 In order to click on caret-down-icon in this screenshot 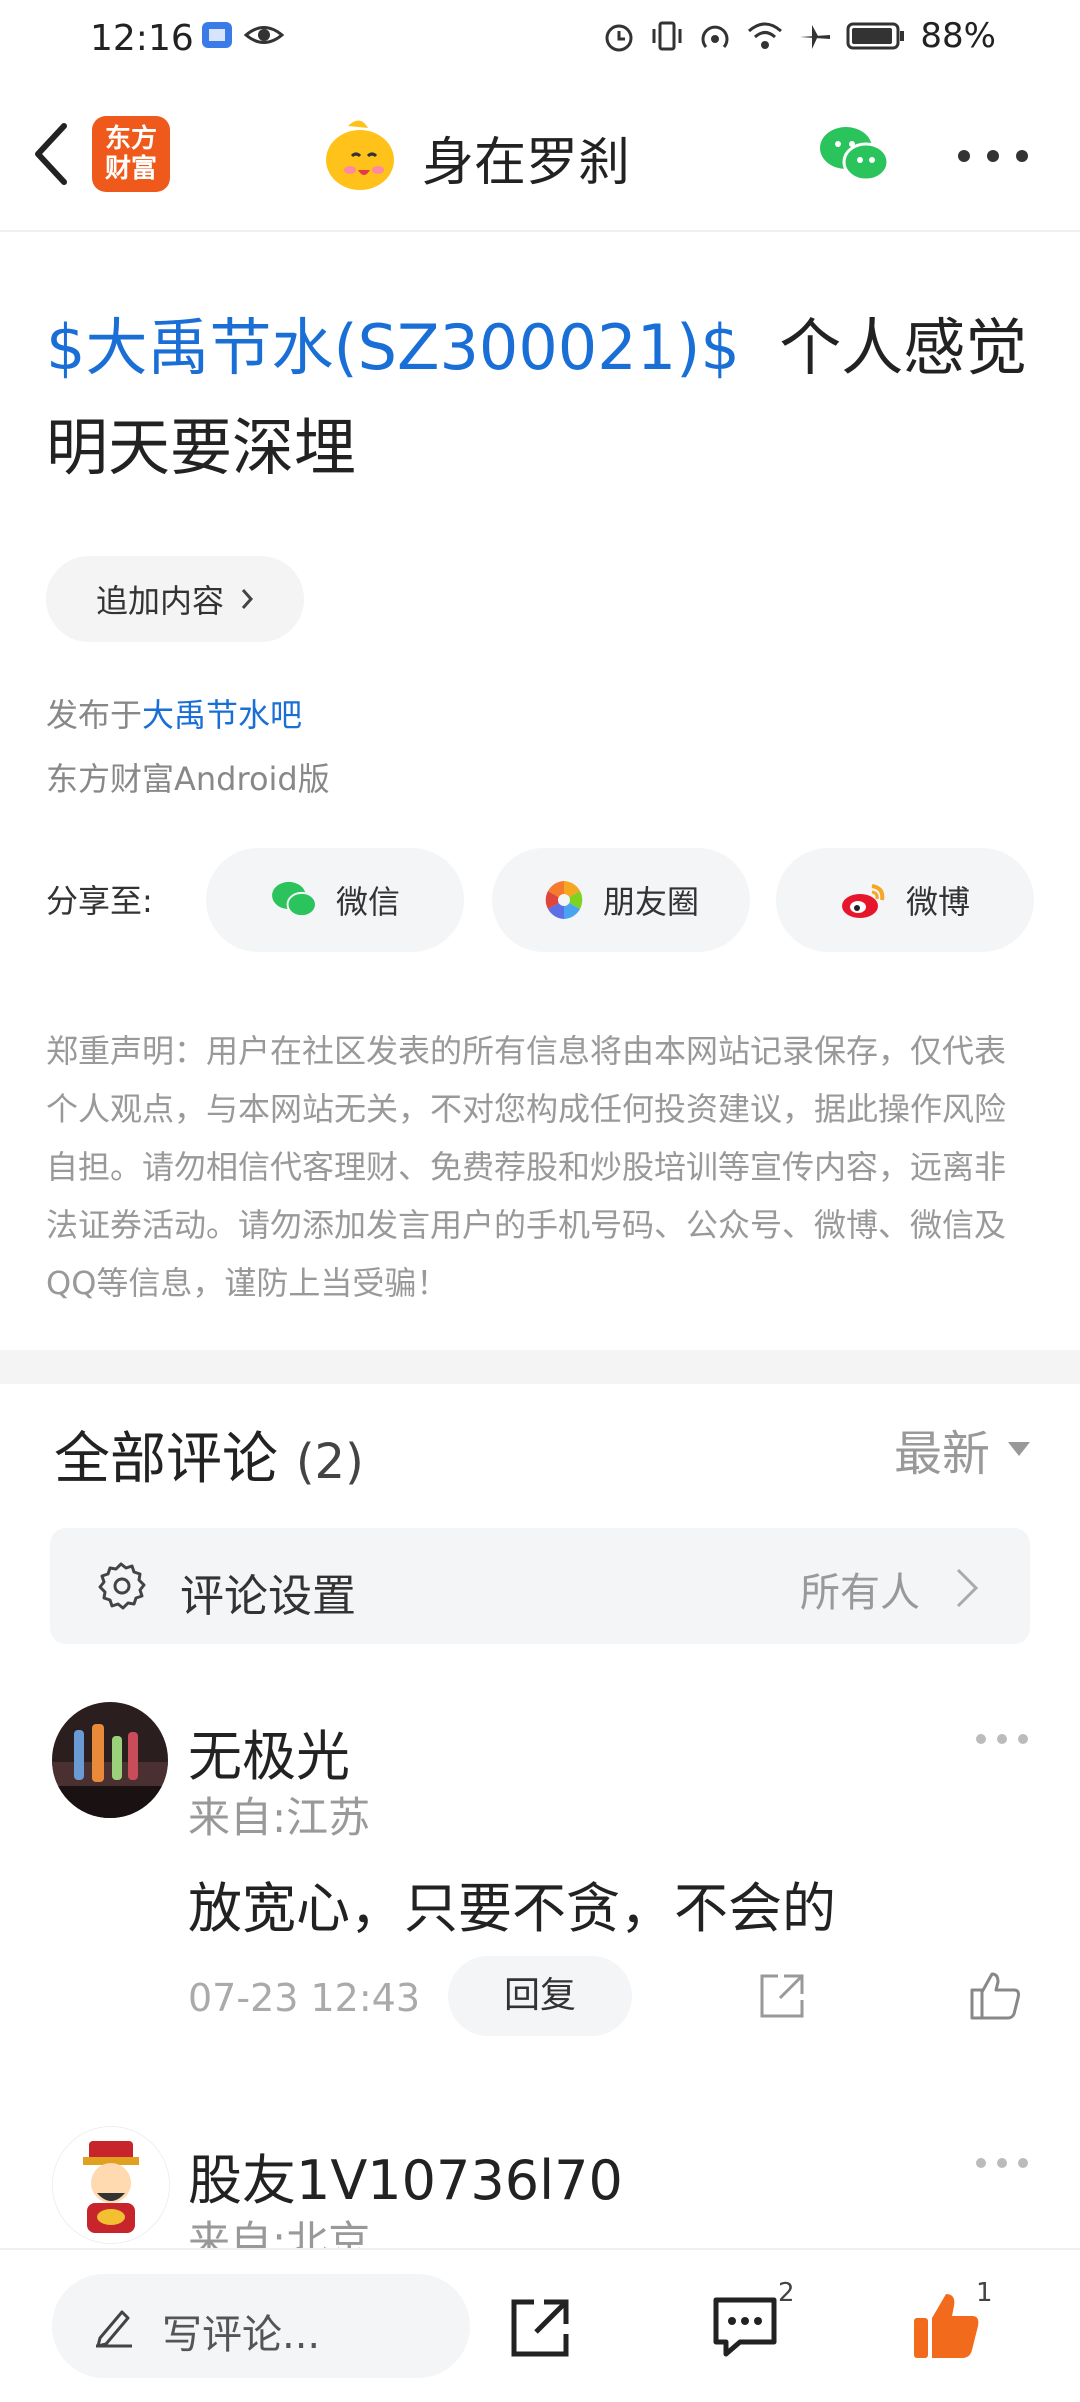, I will do `click(1019, 1449)`.